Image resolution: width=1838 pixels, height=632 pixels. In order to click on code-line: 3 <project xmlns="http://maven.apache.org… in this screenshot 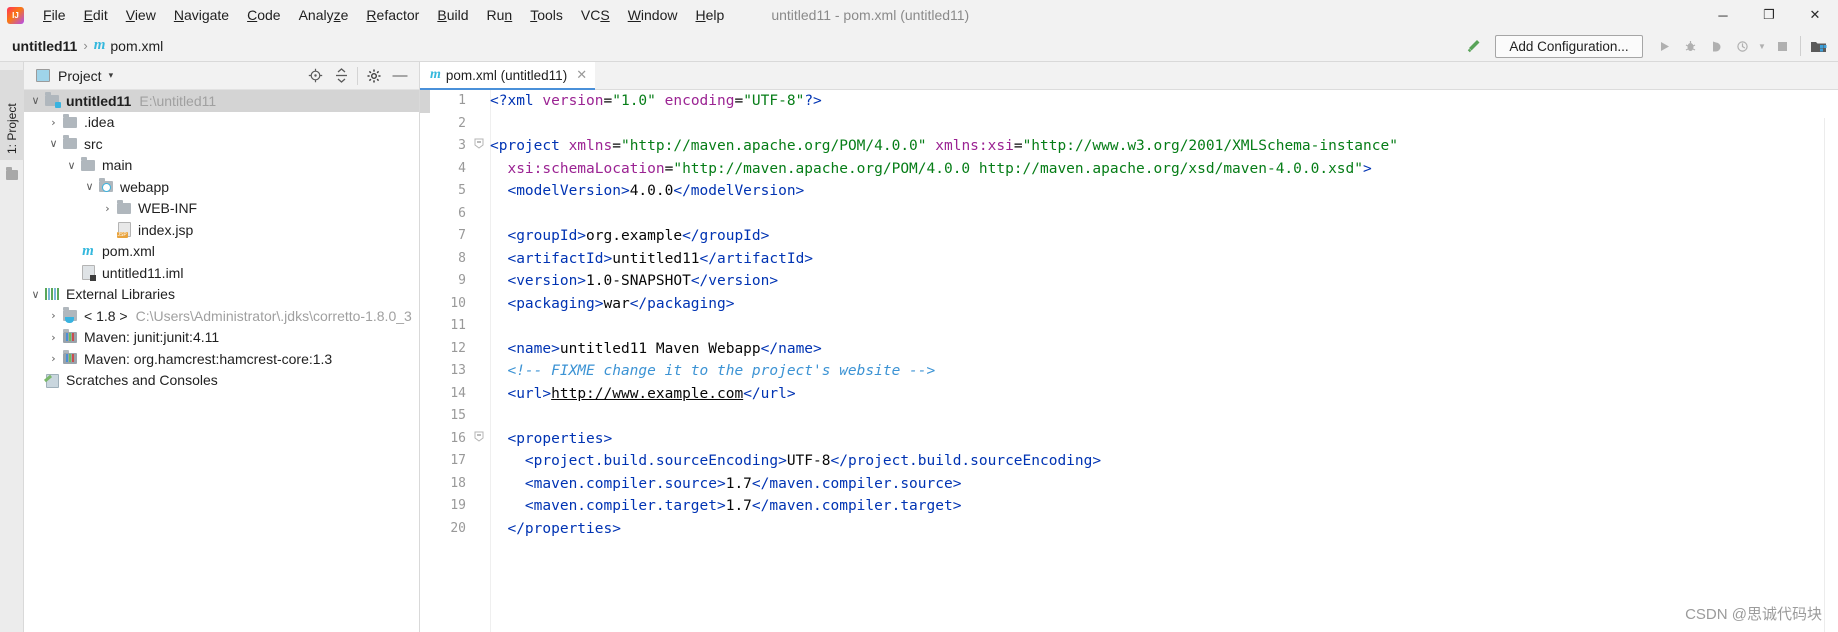, I will do `click(1129, 146)`.